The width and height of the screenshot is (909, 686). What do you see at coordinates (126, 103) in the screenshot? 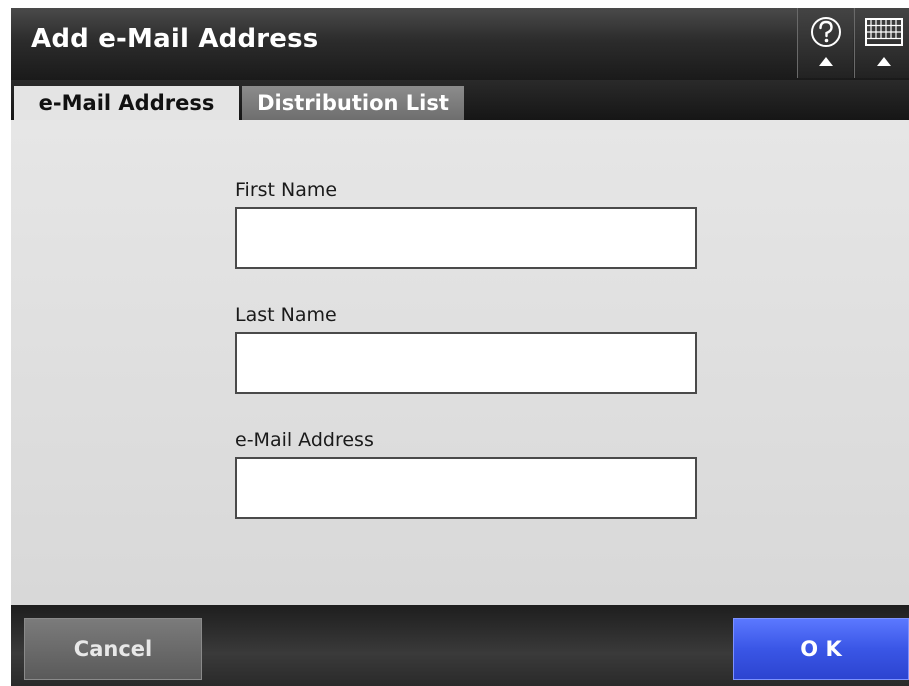
I see `tab-email-address: e-Mail Address` at bounding box center [126, 103].